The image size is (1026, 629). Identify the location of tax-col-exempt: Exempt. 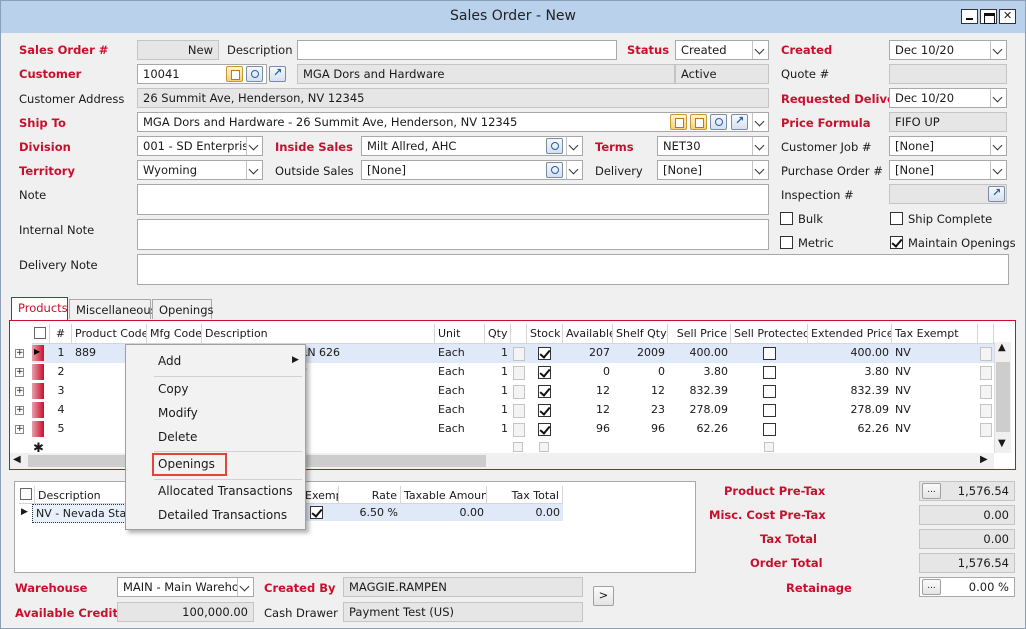
(322, 495).